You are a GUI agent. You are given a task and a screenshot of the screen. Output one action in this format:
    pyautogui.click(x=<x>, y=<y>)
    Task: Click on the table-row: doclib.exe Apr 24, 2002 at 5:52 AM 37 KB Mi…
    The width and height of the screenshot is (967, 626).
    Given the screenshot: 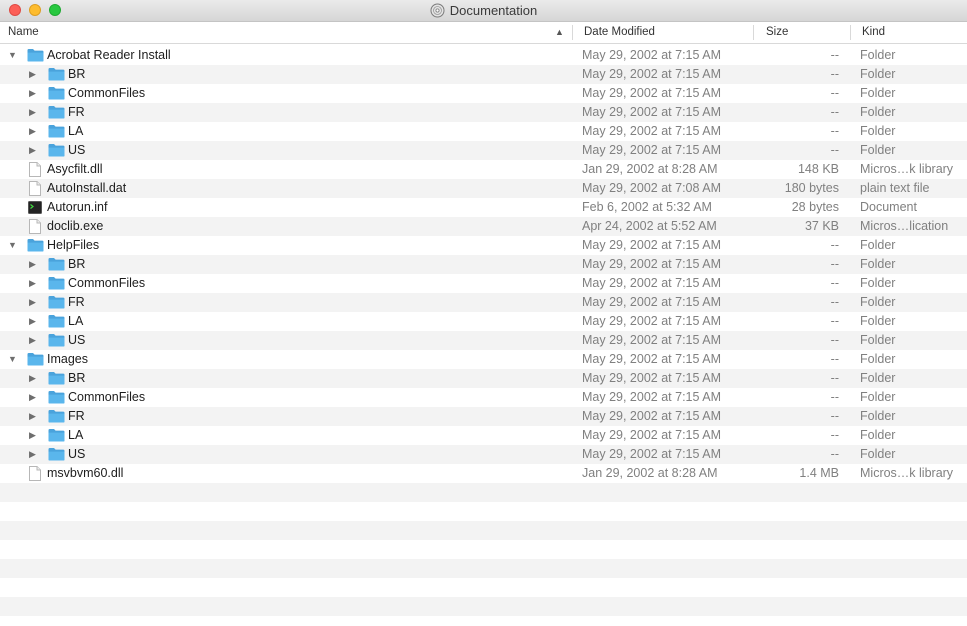 What is the action you would take?
    pyautogui.click(x=483, y=226)
    